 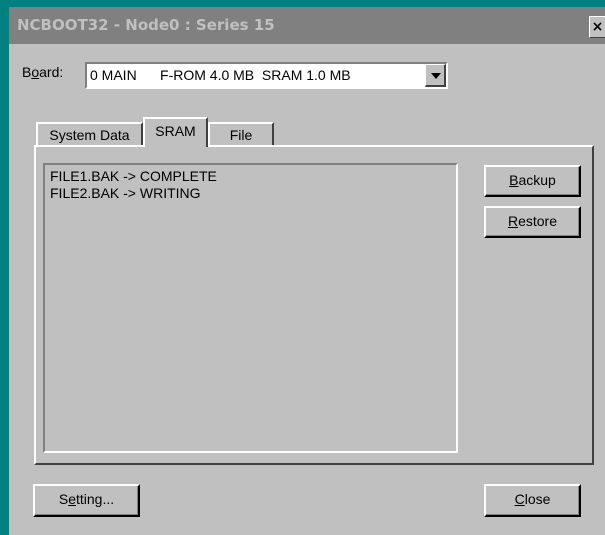 I want to click on board-dropdown-button, so click(x=435, y=75).